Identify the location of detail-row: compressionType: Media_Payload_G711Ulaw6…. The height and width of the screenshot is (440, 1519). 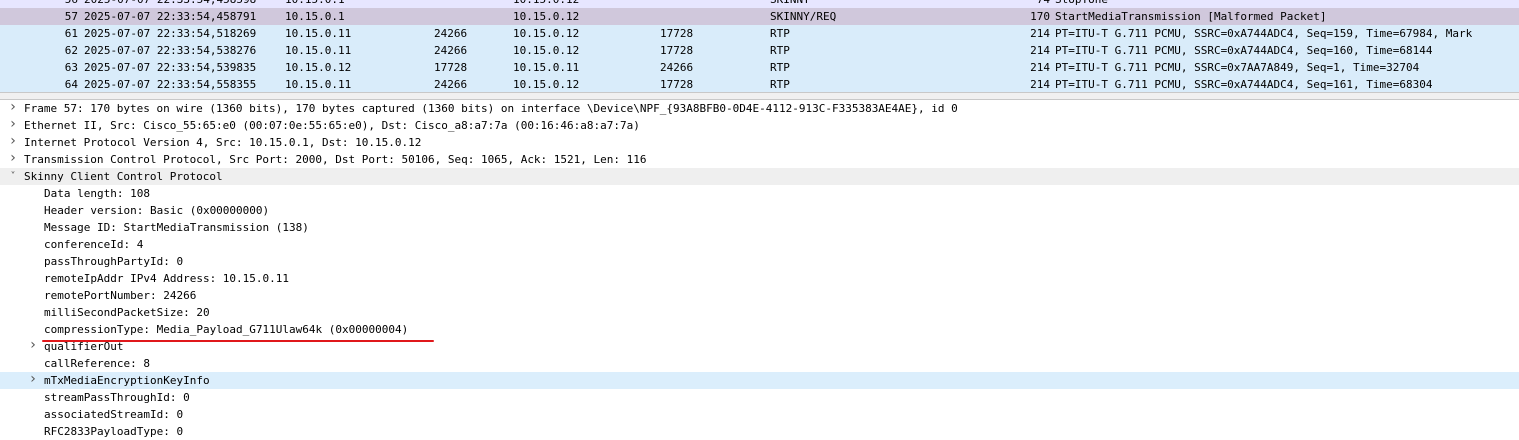
(759, 329).